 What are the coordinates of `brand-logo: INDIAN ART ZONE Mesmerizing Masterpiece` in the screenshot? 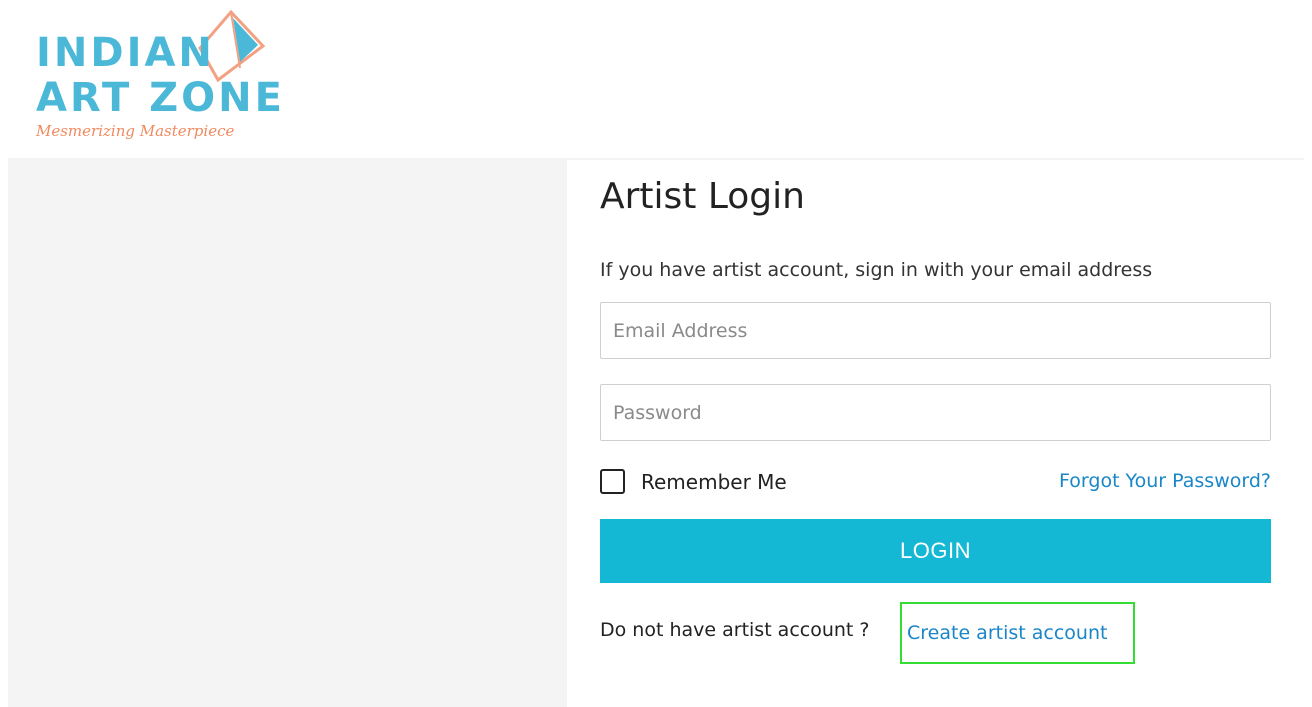 It's located at (159, 78).